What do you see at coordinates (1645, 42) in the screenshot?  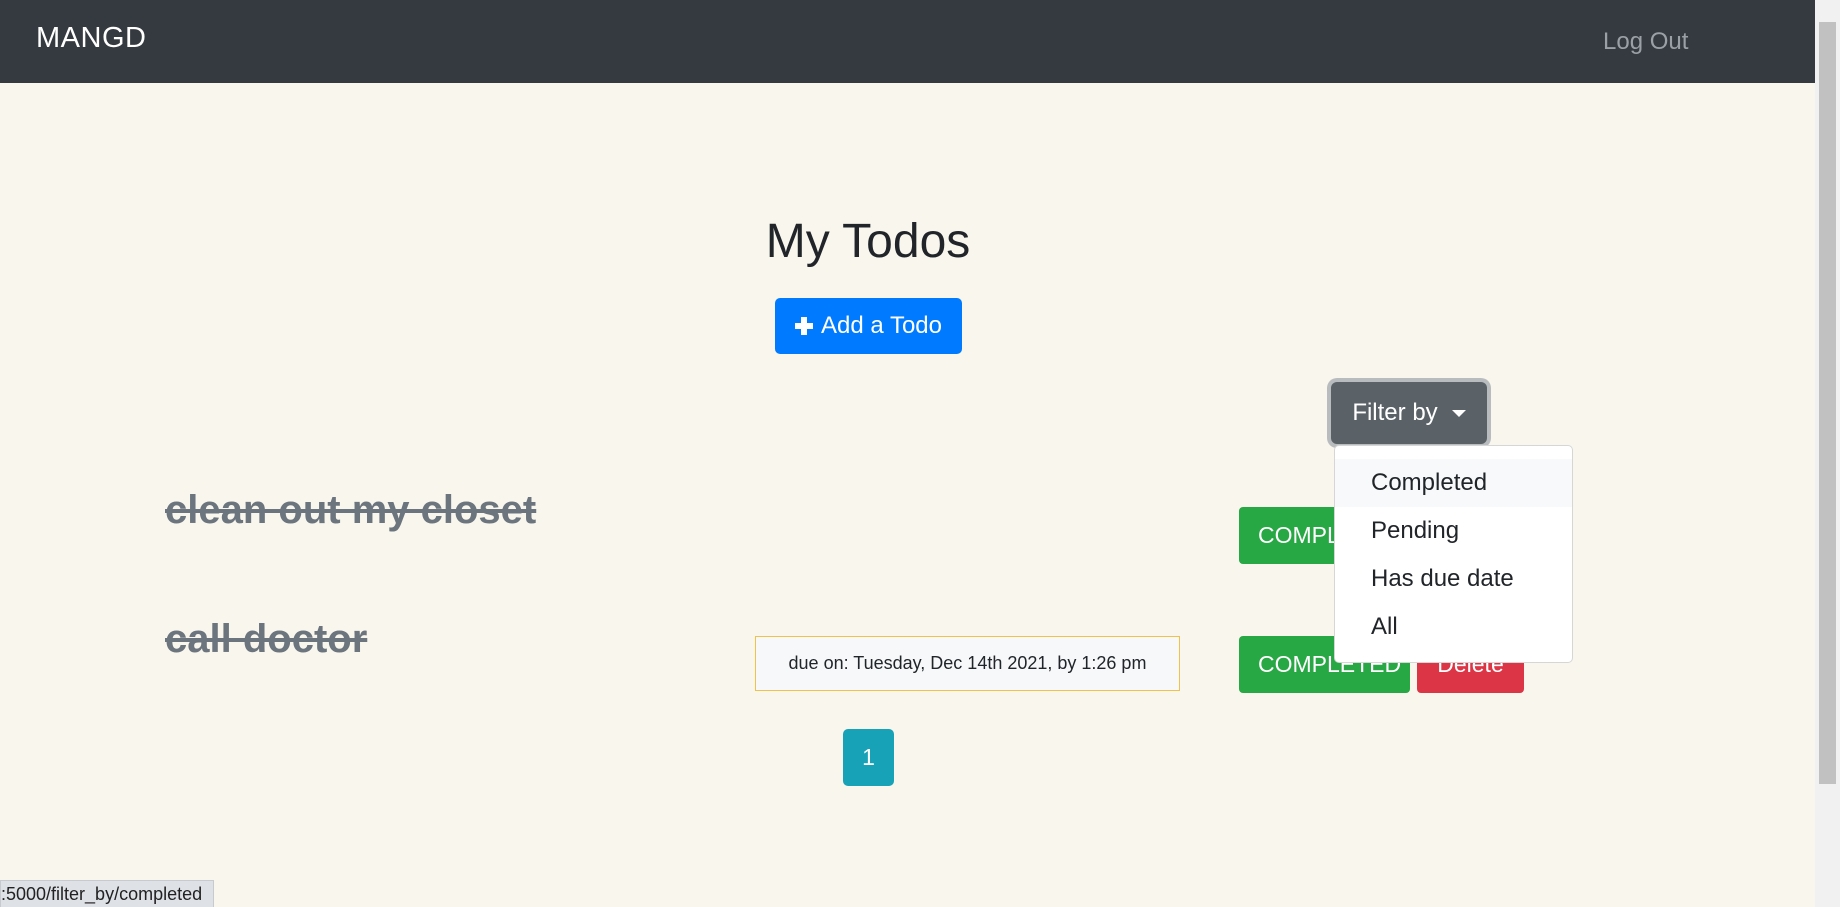 I see `logout-link: Log Out` at bounding box center [1645, 42].